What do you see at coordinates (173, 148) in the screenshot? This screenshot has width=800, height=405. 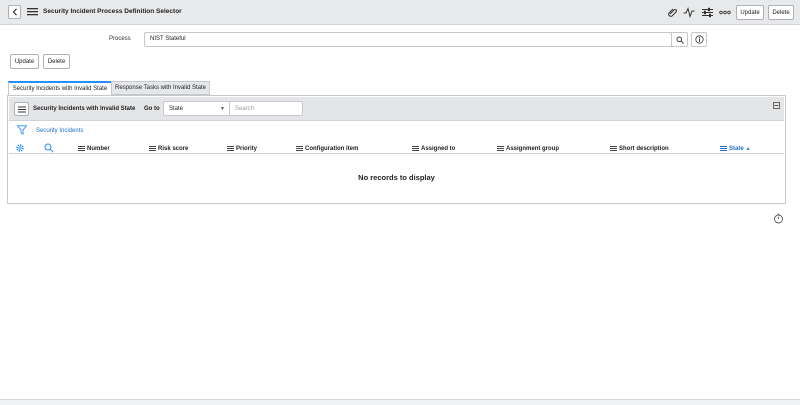 I see `column-header-label: Risk score` at bounding box center [173, 148].